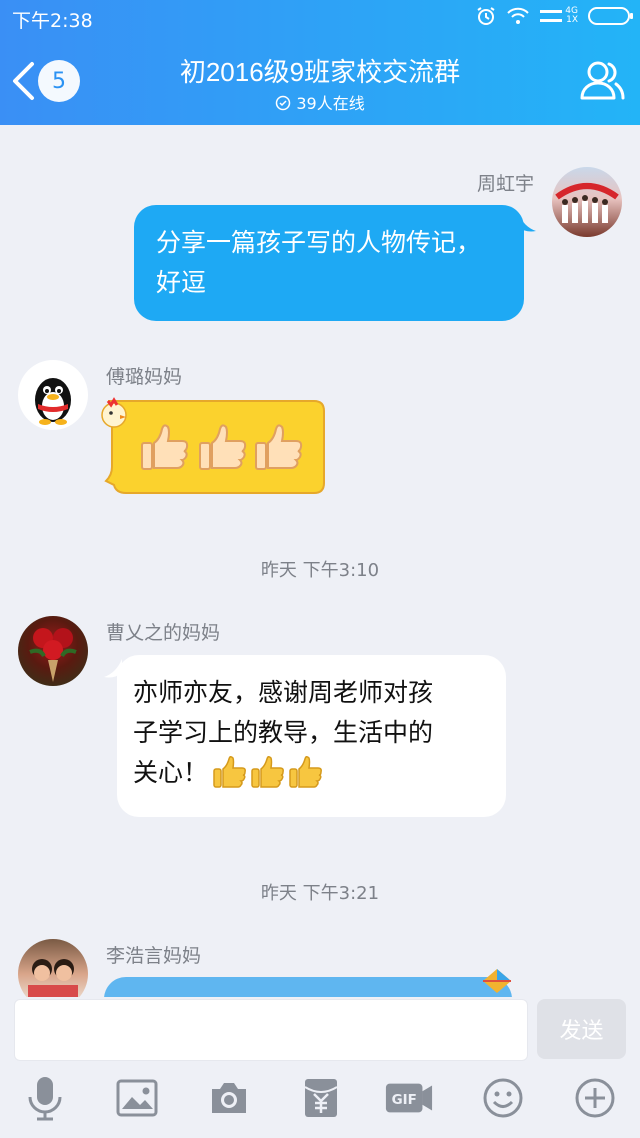 The width and height of the screenshot is (640, 1138). Describe the element at coordinates (283, 103) in the screenshot. I see `check-circle-icon` at that location.